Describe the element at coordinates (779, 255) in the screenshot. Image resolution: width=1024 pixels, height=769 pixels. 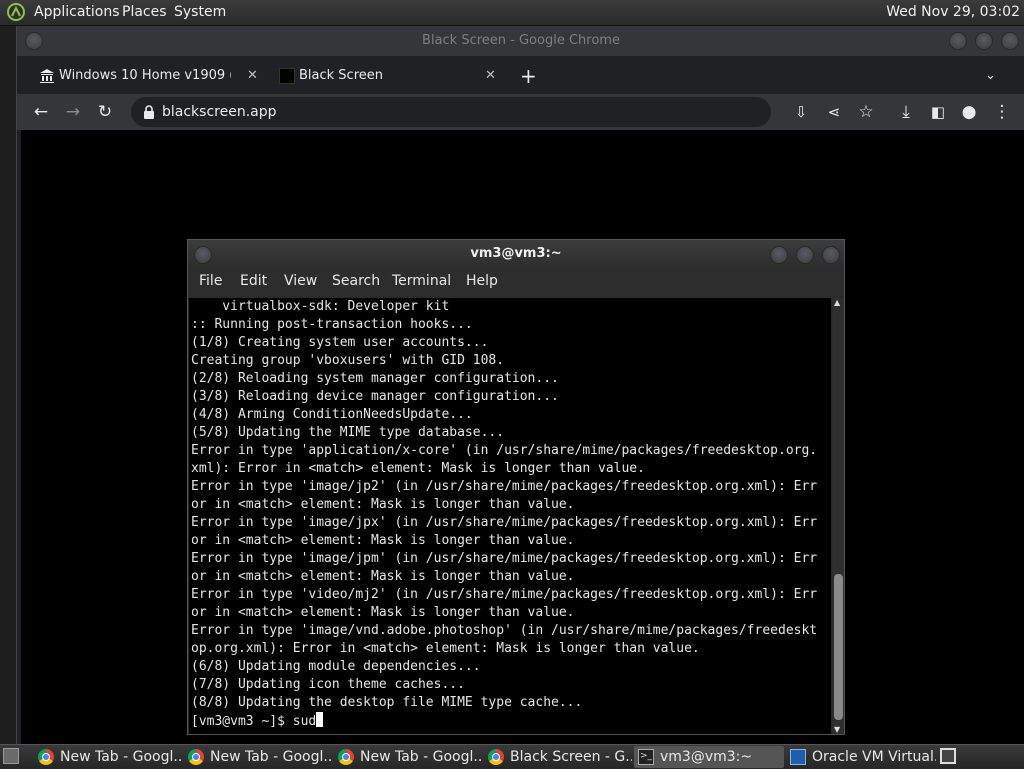
I see `terminal-minimize-icon` at that location.